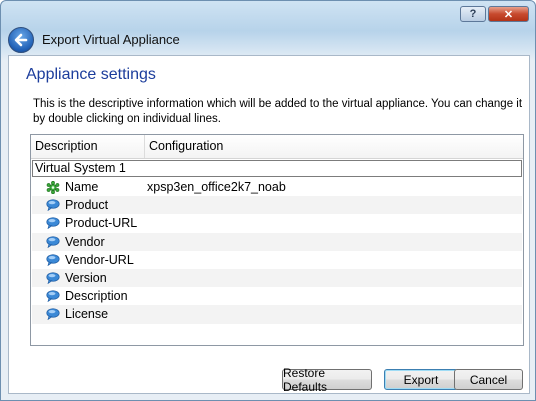 Image resolution: width=536 pixels, height=401 pixels. Describe the element at coordinates (277, 205) in the screenshot. I see `table-row: Product` at that location.